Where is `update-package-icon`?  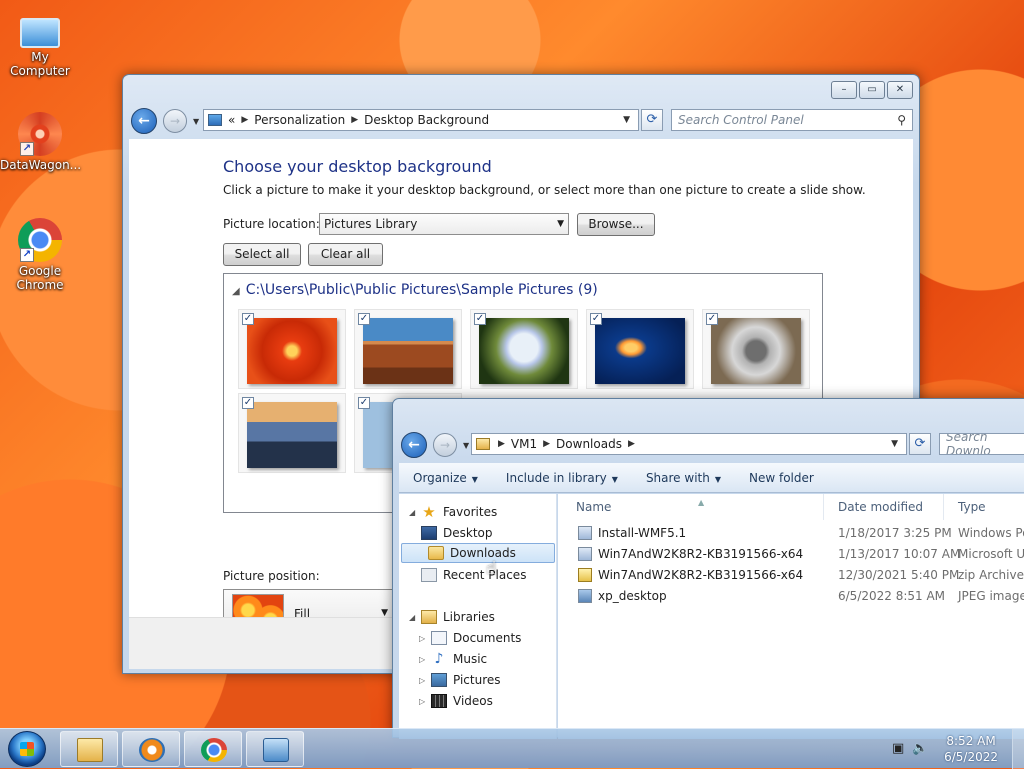
update-package-icon is located at coordinates (585, 554).